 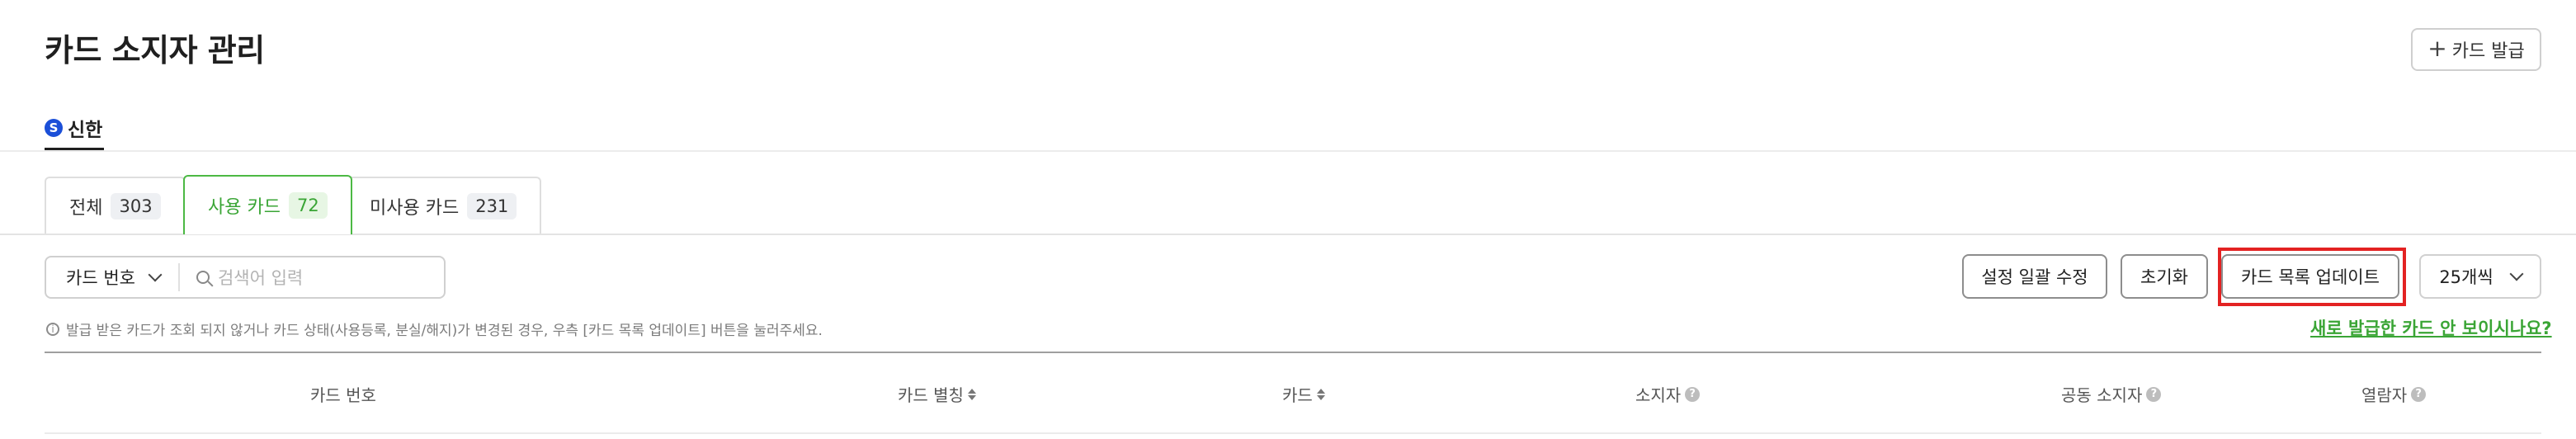 I want to click on column-header-card-number: 카드 번호, so click(x=343, y=394).